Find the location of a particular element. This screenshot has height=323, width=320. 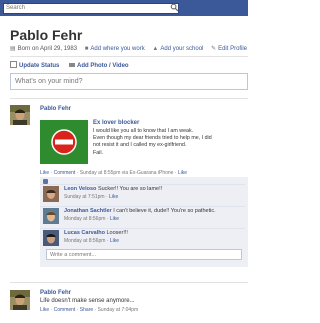

header-divider is located at coordinates (129, 56).